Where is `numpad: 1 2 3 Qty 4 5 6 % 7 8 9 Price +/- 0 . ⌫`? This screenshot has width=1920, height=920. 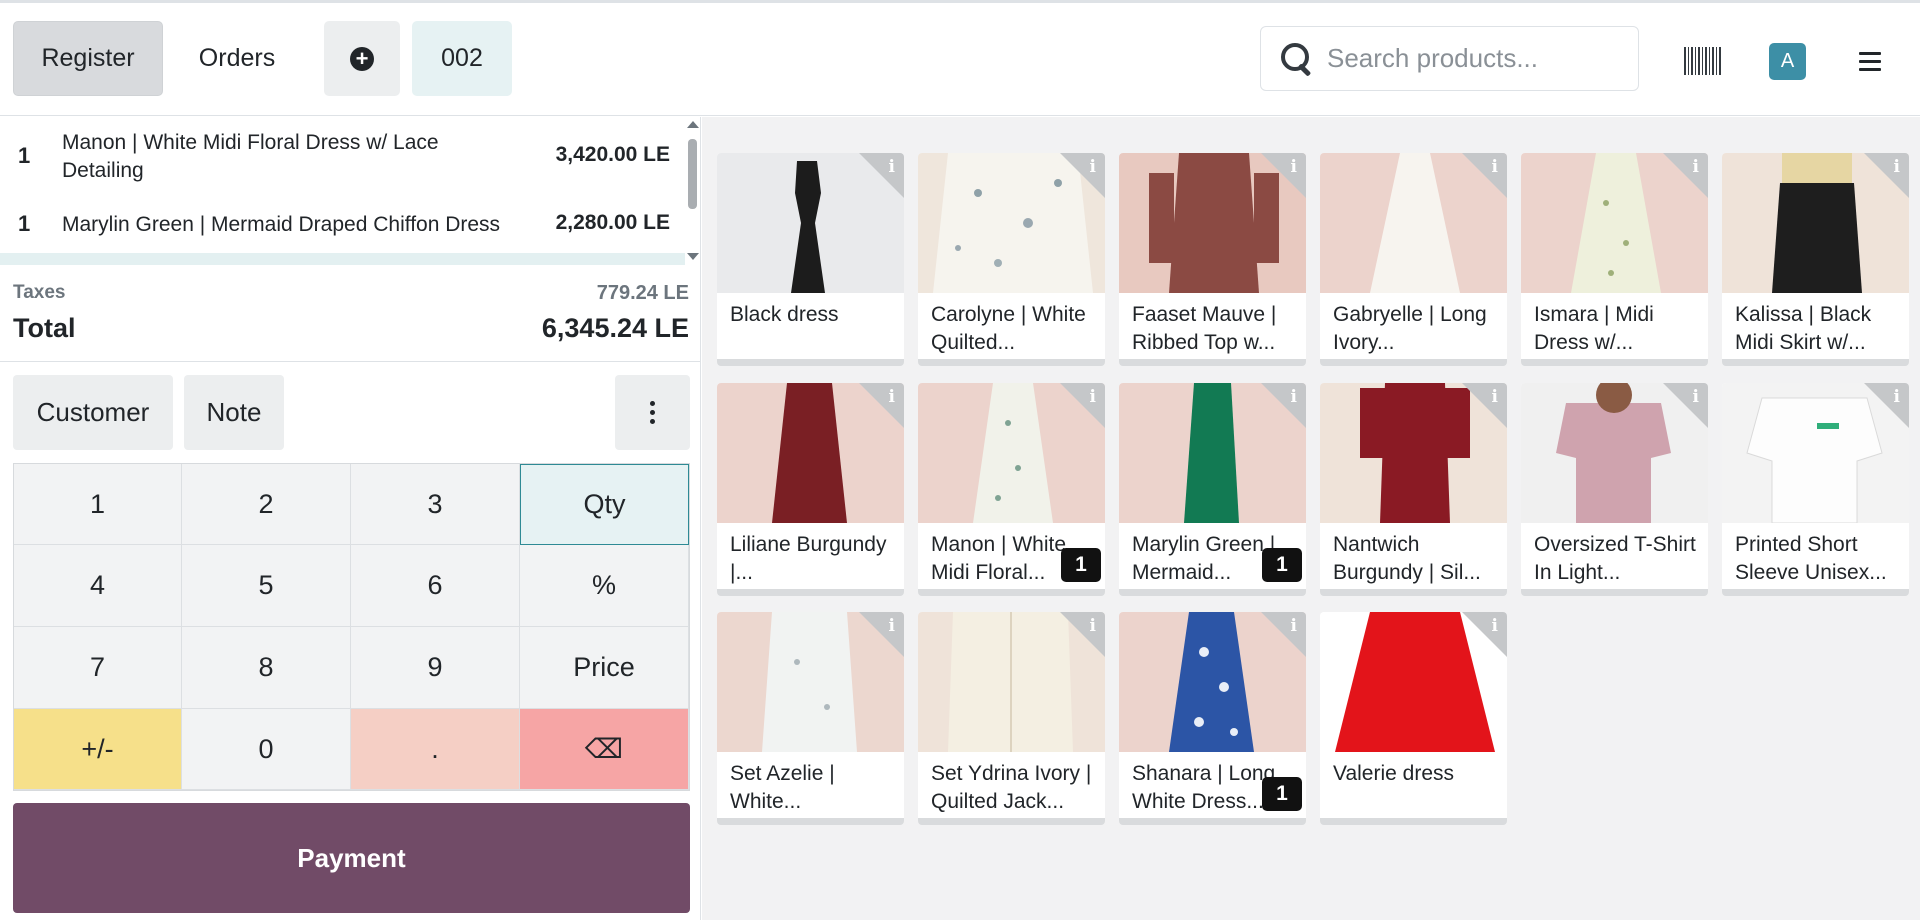
numpad: 1 2 3 Qty 4 5 6 % 7 8 9 Price +/- 0 . ⌫ is located at coordinates (351, 627).